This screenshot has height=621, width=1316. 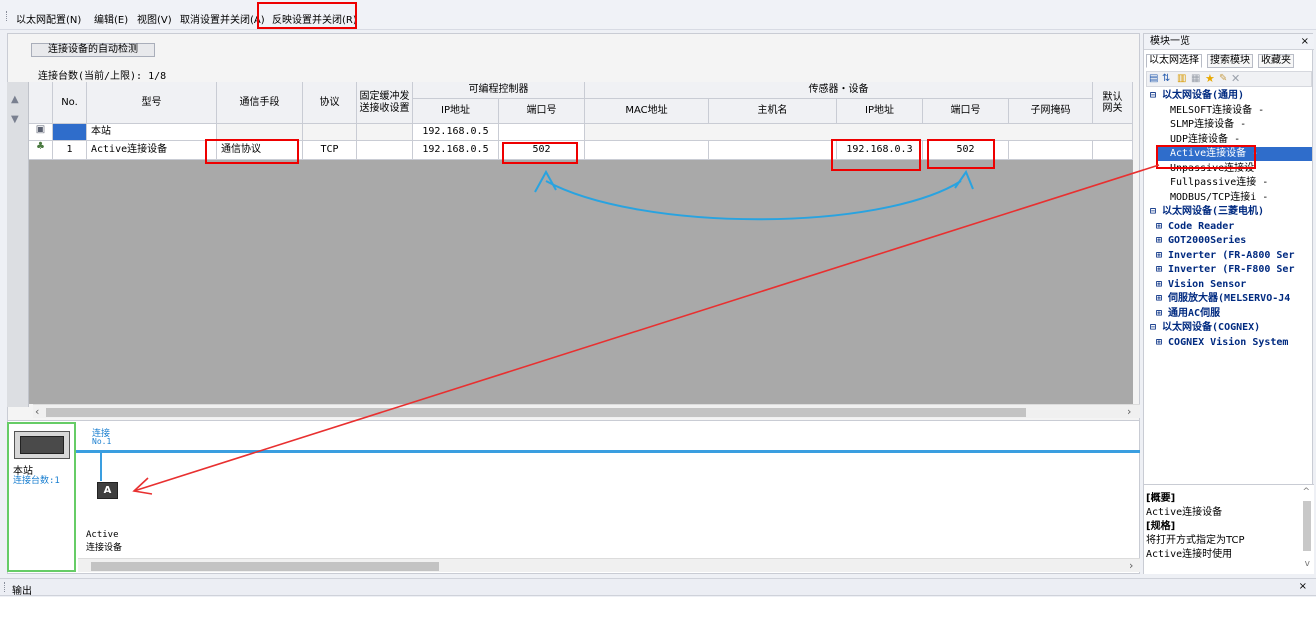 What do you see at coordinates (1166, 78) in the screenshot?
I see `sort-order-icon: ⇅` at bounding box center [1166, 78].